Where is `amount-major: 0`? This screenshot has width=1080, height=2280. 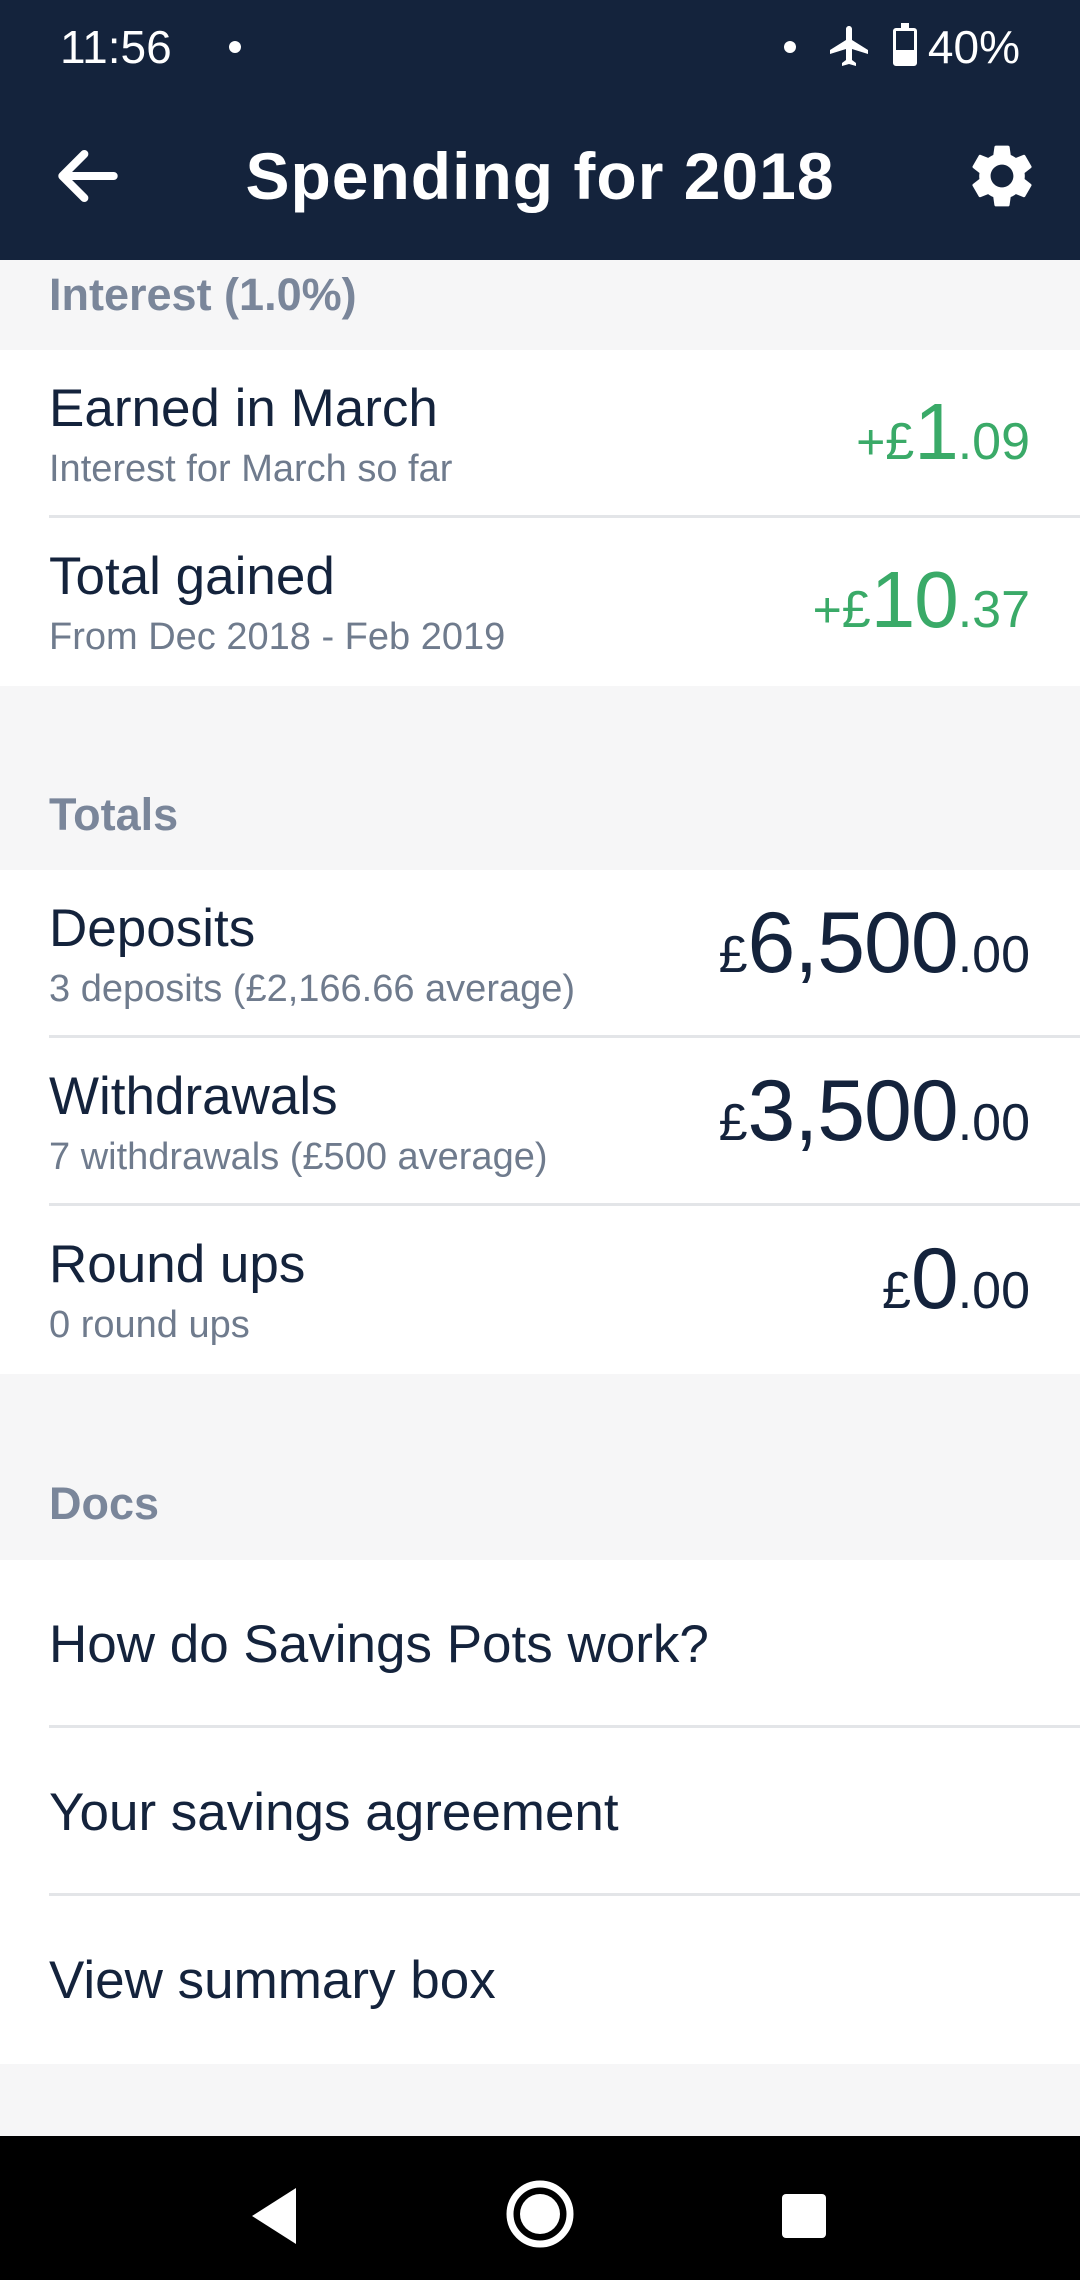
amount-major: 0 is located at coordinates (934, 1279).